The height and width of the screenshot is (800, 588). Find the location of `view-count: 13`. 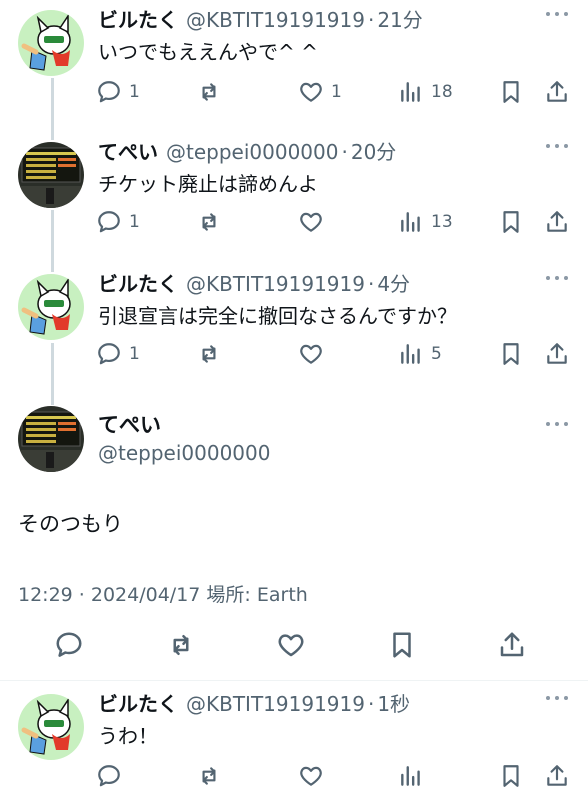

view-count: 13 is located at coordinates (442, 222).